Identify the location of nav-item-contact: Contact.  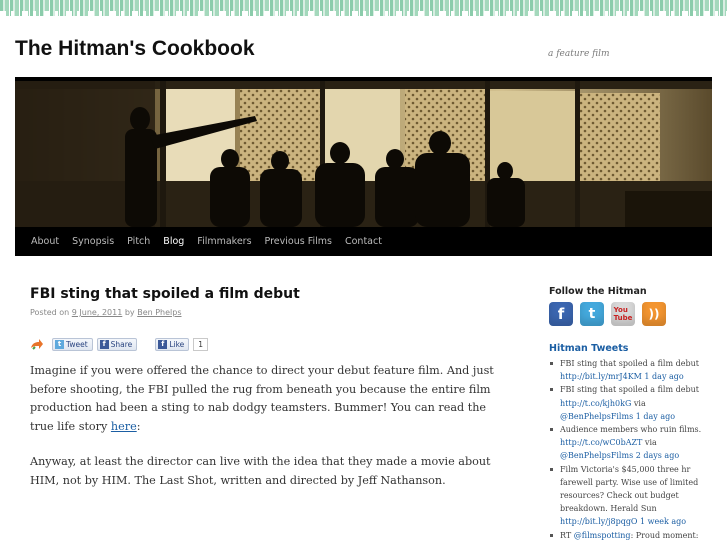
(363, 241).